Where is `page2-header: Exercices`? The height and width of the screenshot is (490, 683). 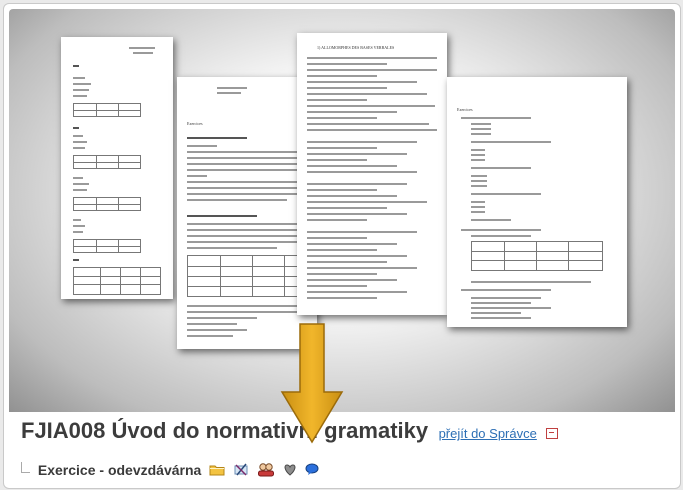
page2-header: Exercices is located at coordinates (195, 123).